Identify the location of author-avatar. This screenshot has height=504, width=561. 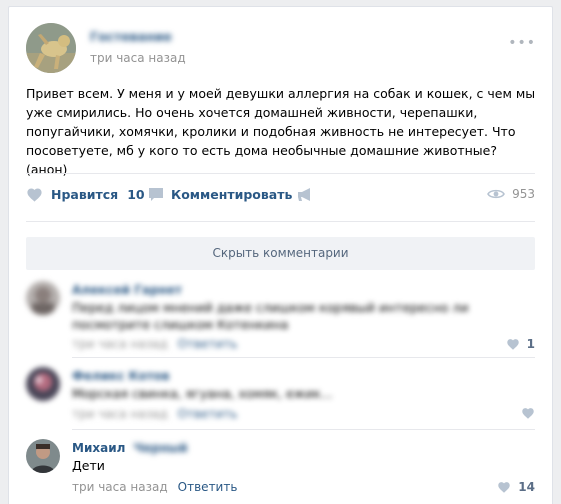
(51, 48).